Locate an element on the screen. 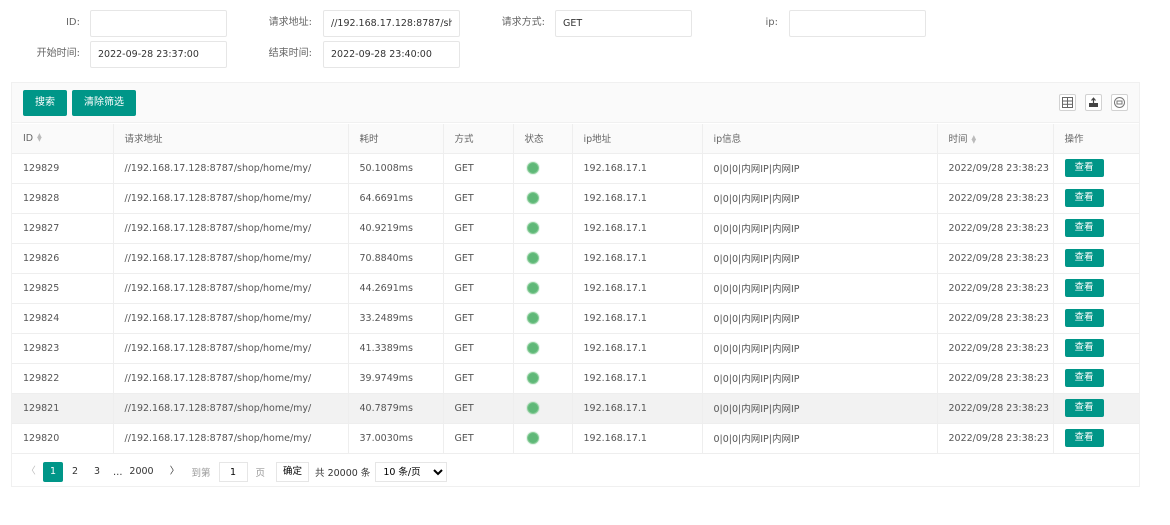 The width and height of the screenshot is (1170, 525). end-time-input is located at coordinates (391, 54).